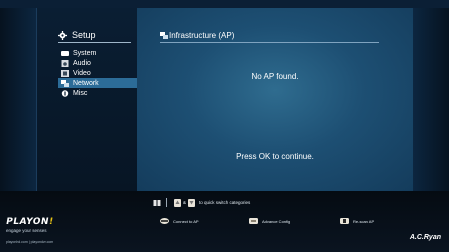  I want to click on misc-icon, so click(65, 93).